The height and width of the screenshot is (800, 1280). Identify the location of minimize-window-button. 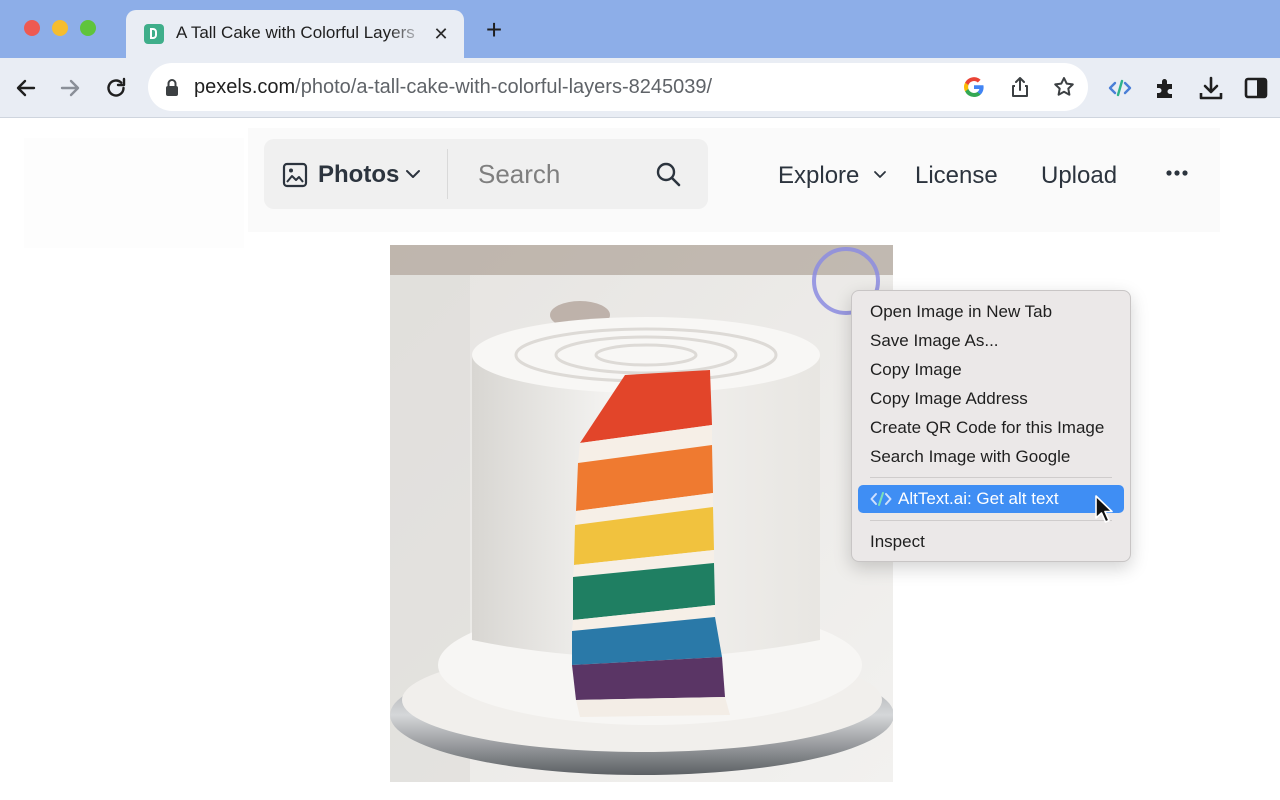
(60, 28).